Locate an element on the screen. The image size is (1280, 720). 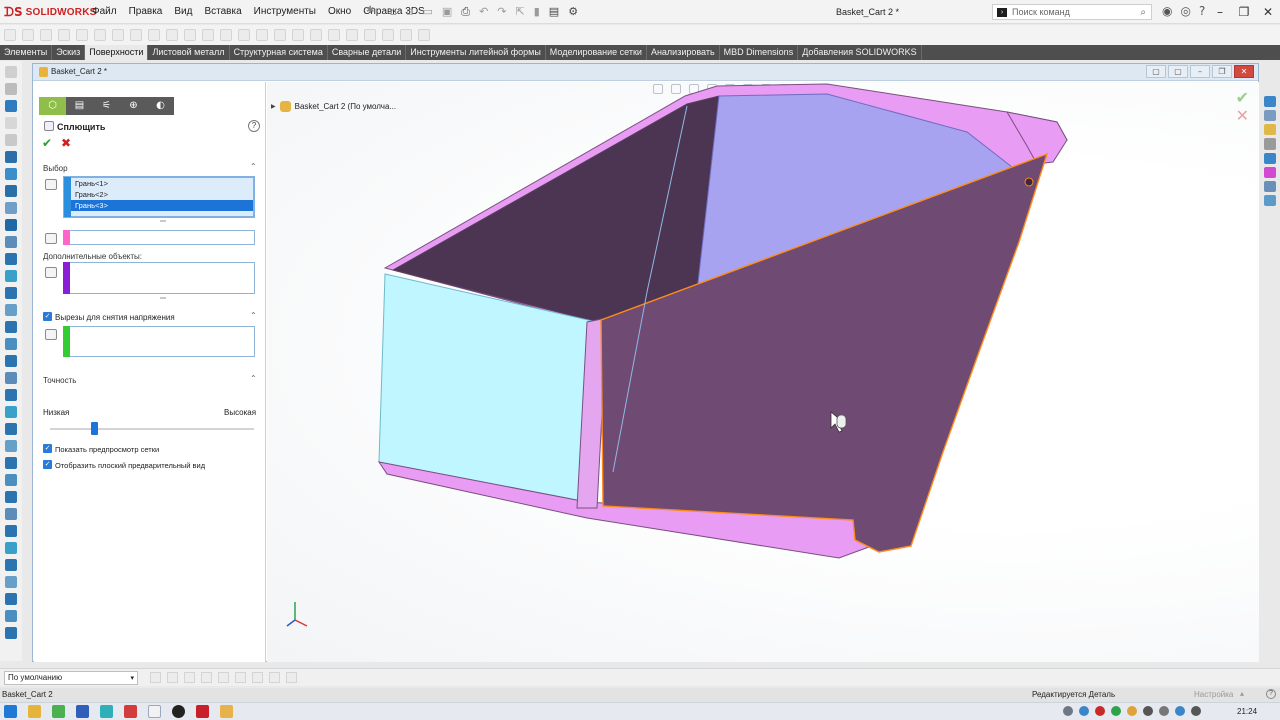
property-manager-tab-icon: ▤ is located at coordinates (79, 106).